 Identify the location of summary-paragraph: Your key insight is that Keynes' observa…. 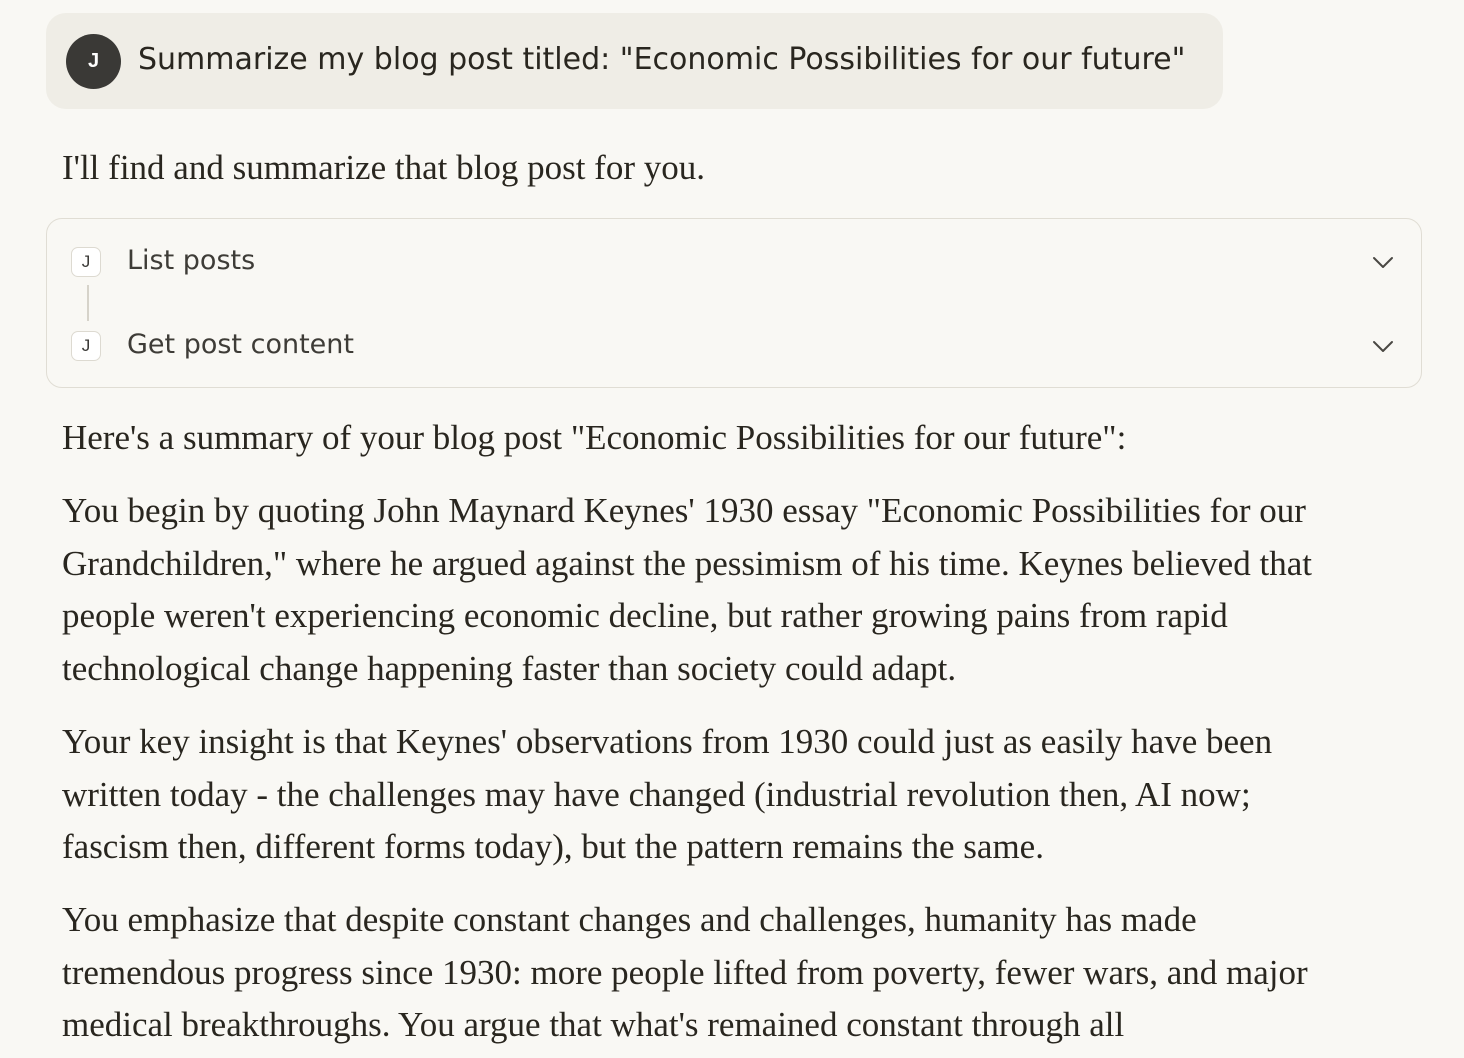
(667, 794).